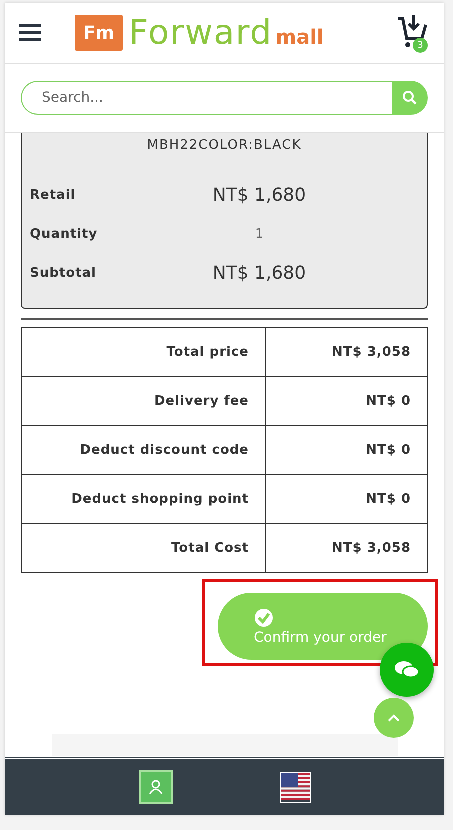 This screenshot has width=453, height=830. I want to click on search-button, so click(410, 98).